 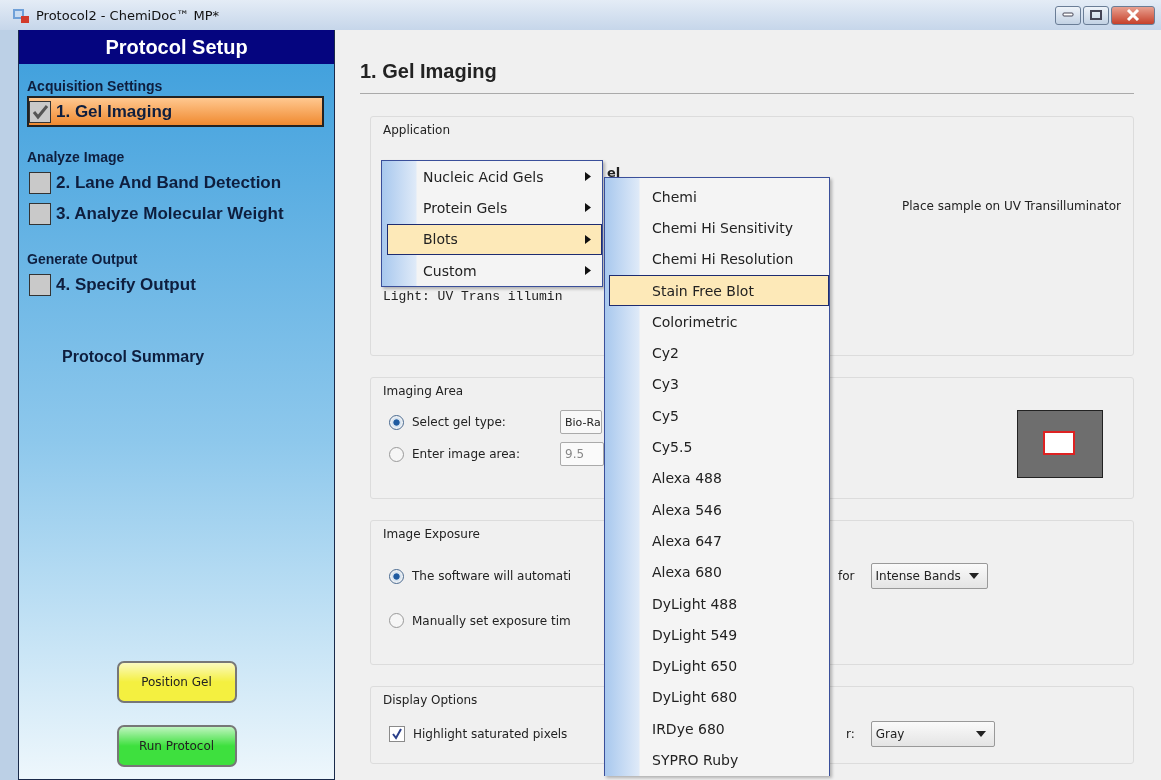 What do you see at coordinates (614, 172) in the screenshot?
I see `application-label: el` at bounding box center [614, 172].